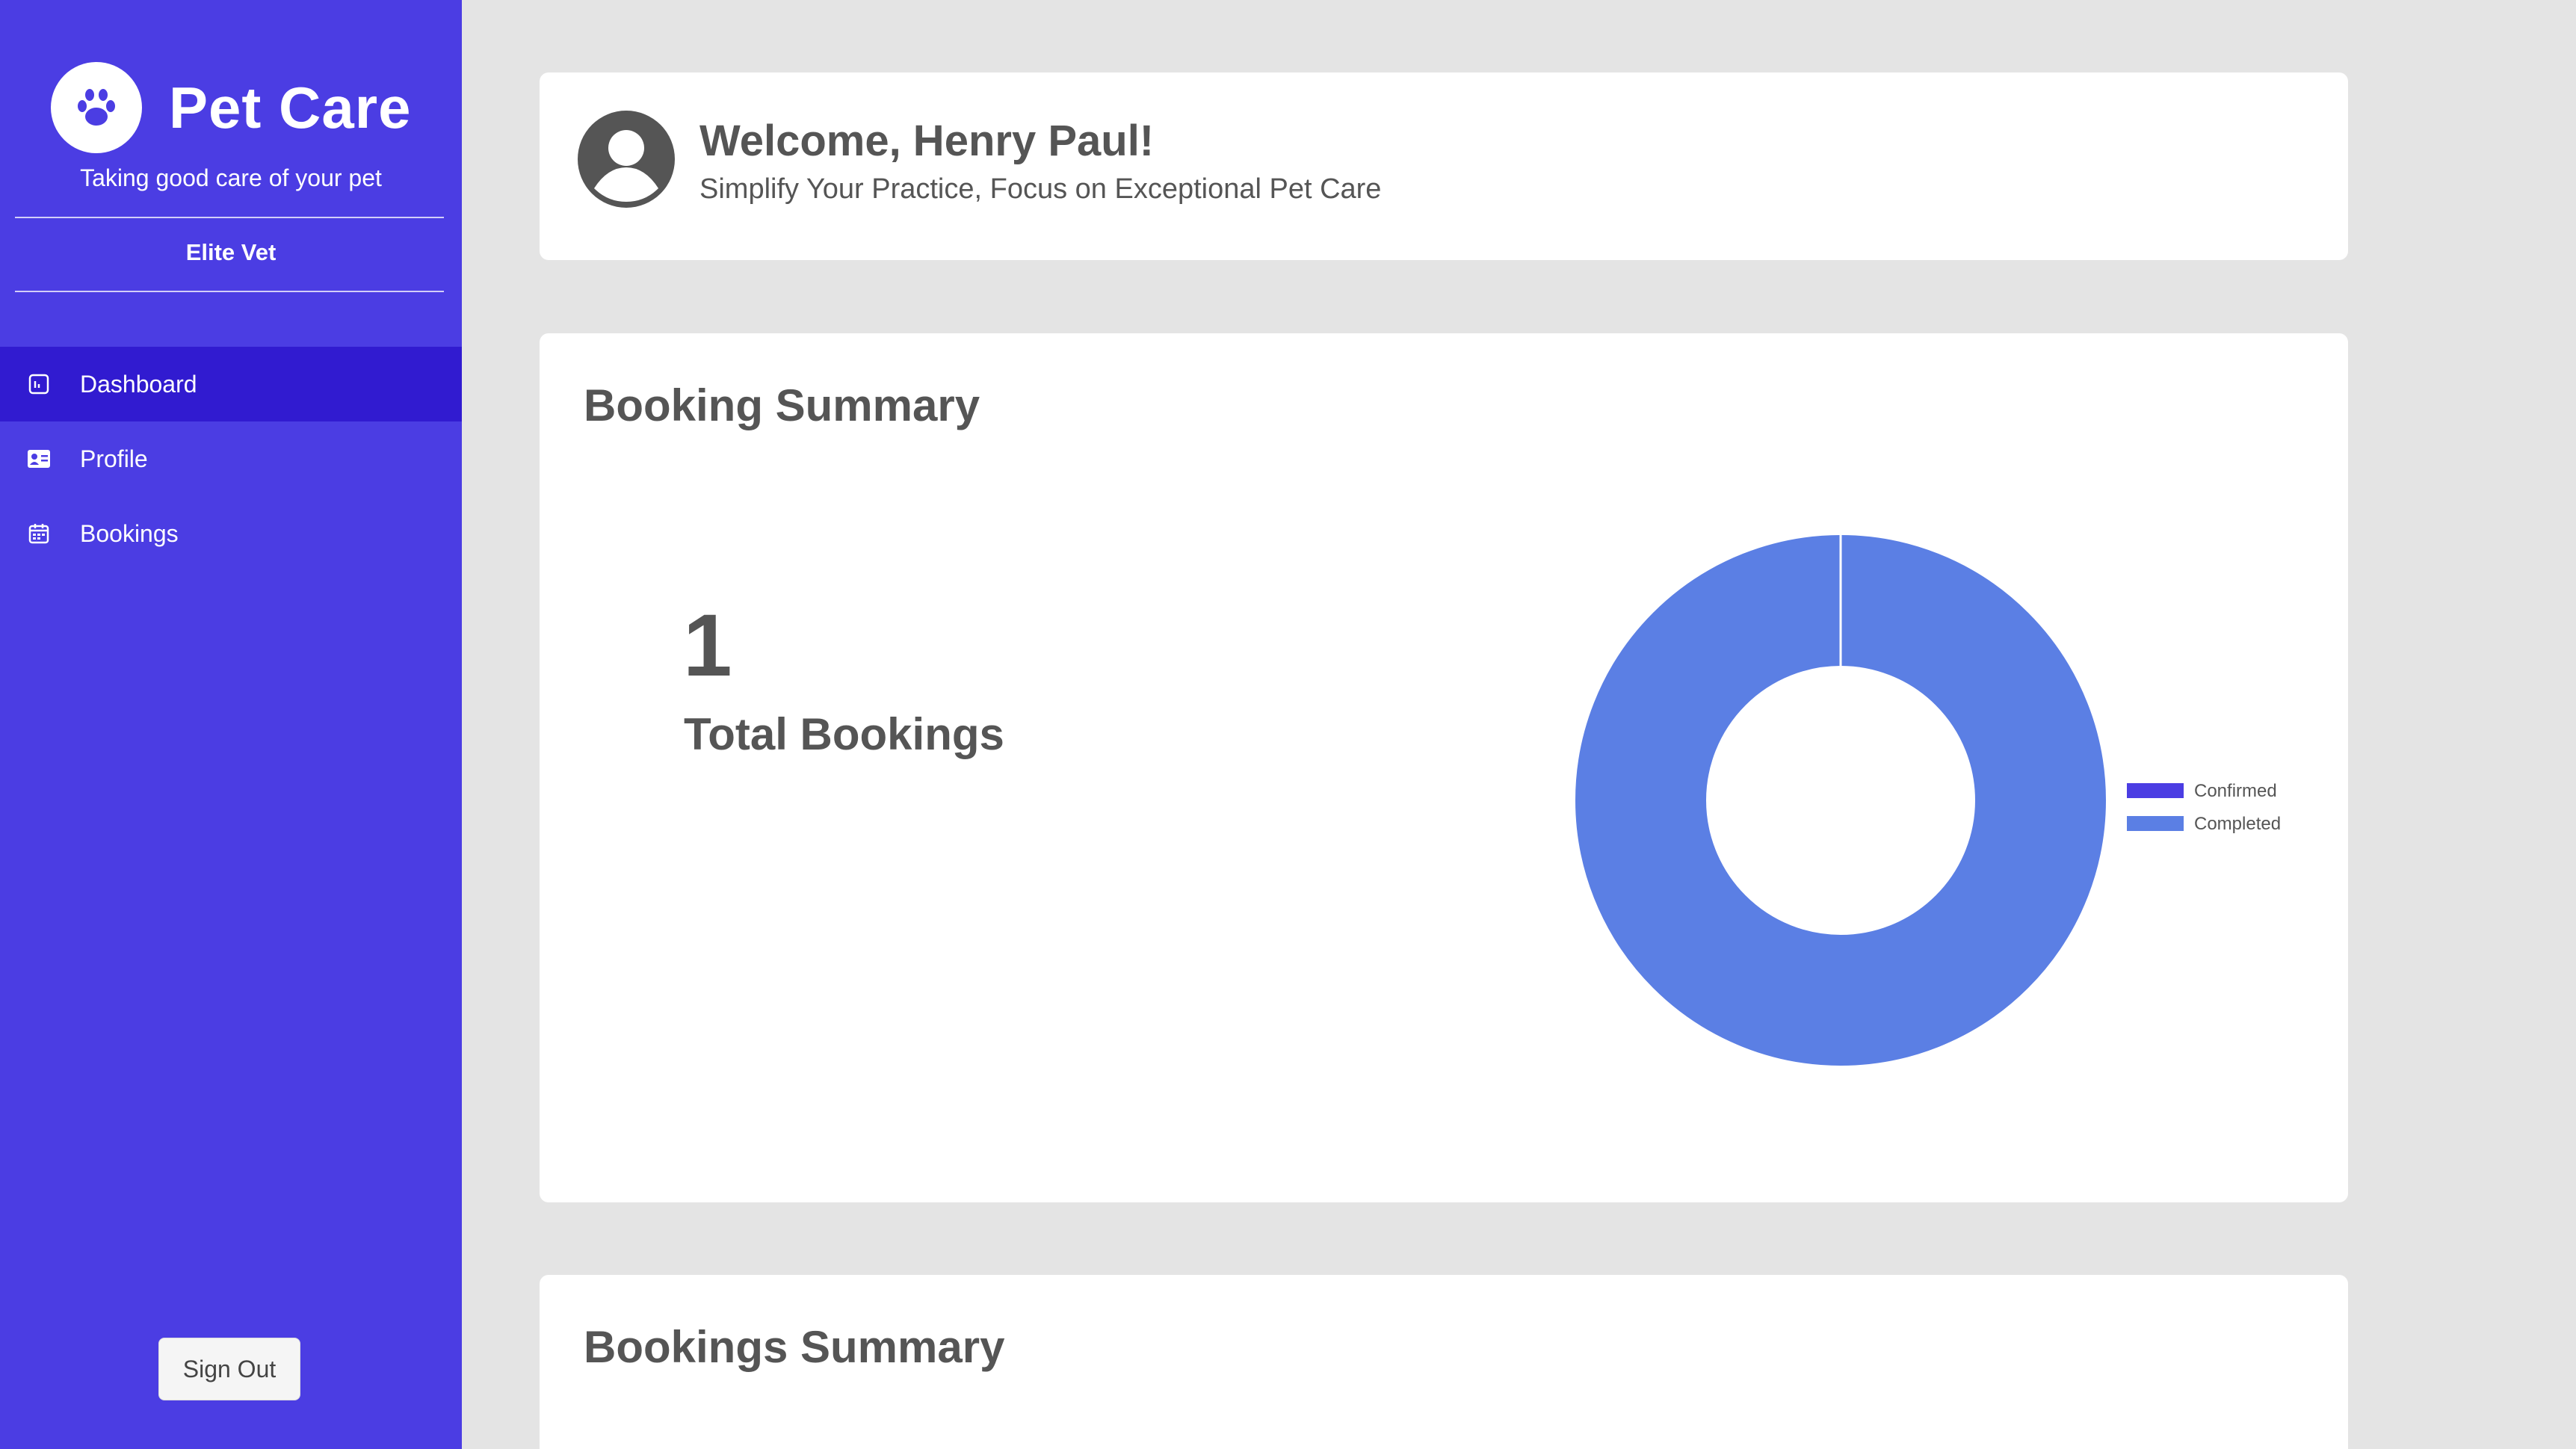 The image size is (2576, 1449). I want to click on brand: Pet Care, so click(231, 107).